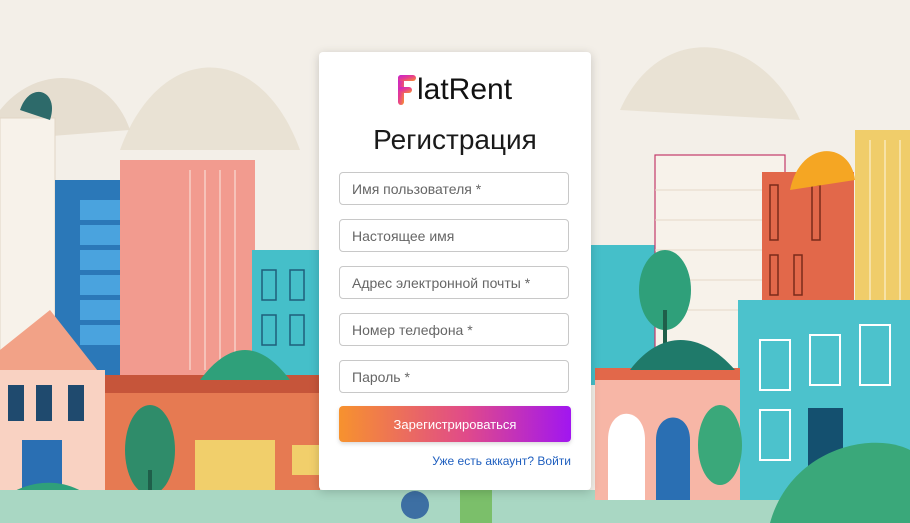  I want to click on login-link: Уже есть аккаунт? Войти, so click(501, 461).